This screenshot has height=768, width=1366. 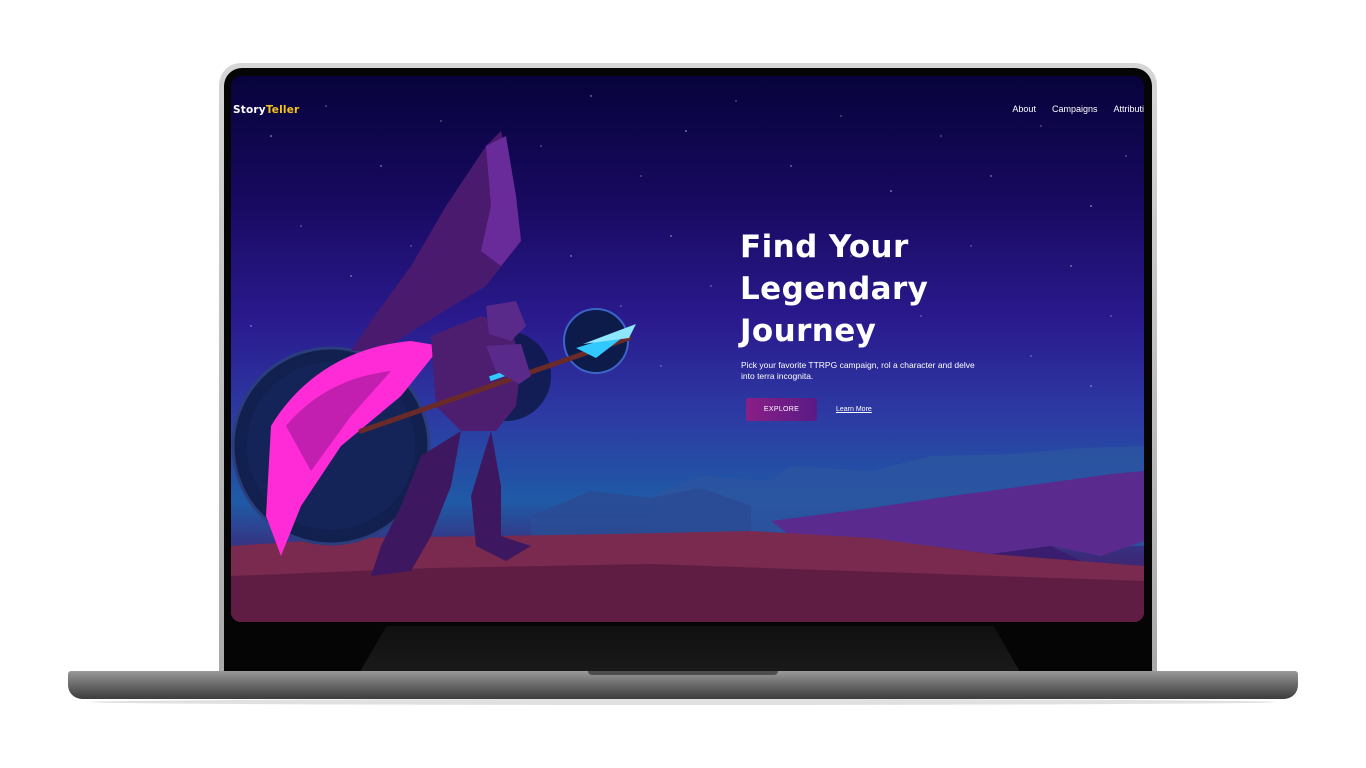 What do you see at coordinates (690, 649) in the screenshot?
I see `keyboard-reflection` at bounding box center [690, 649].